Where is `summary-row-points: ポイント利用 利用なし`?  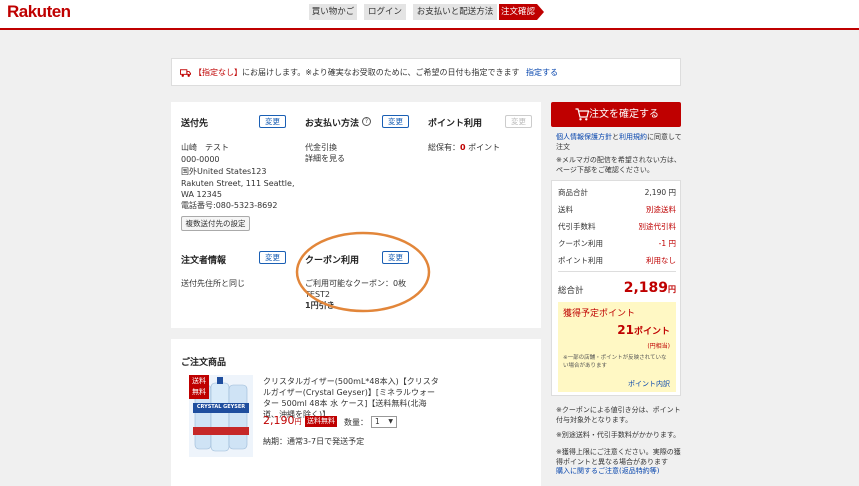 summary-row-points: ポイント利用 利用なし is located at coordinates (617, 260).